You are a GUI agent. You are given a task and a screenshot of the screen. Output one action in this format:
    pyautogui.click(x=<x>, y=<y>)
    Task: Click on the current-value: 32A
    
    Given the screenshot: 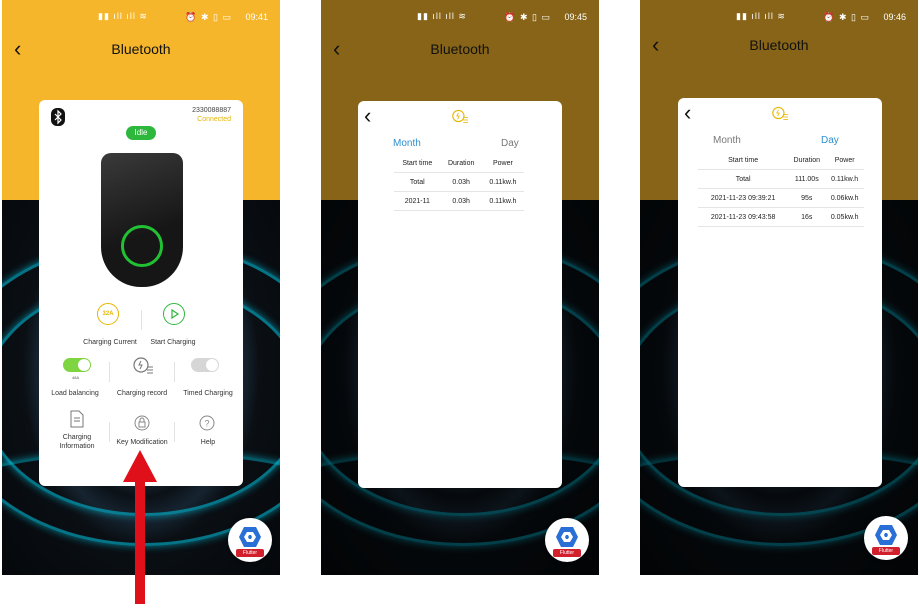 What is the action you would take?
    pyautogui.click(x=108, y=314)
    